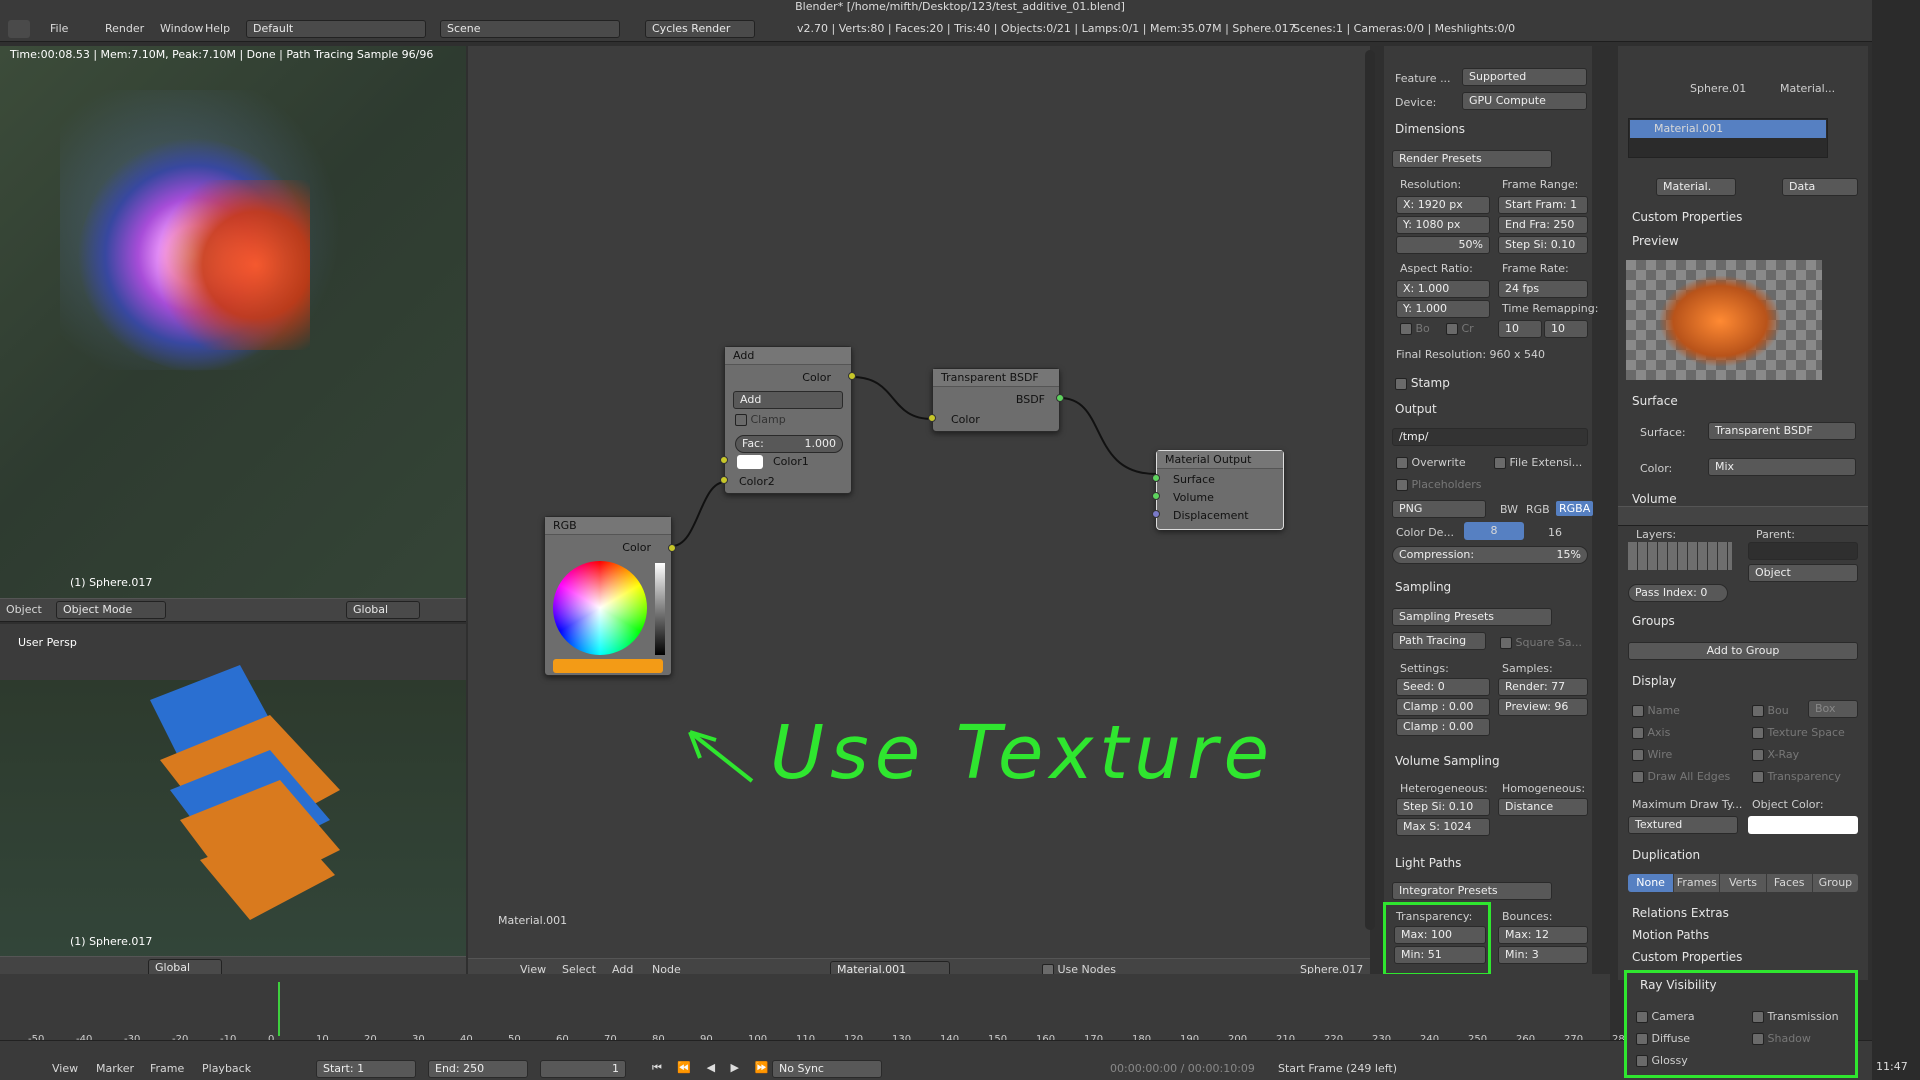 This screenshot has width=1920, height=1080. Describe the element at coordinates (1543, 707) in the screenshot. I see `preview-samples-field: Preview: 96` at that location.